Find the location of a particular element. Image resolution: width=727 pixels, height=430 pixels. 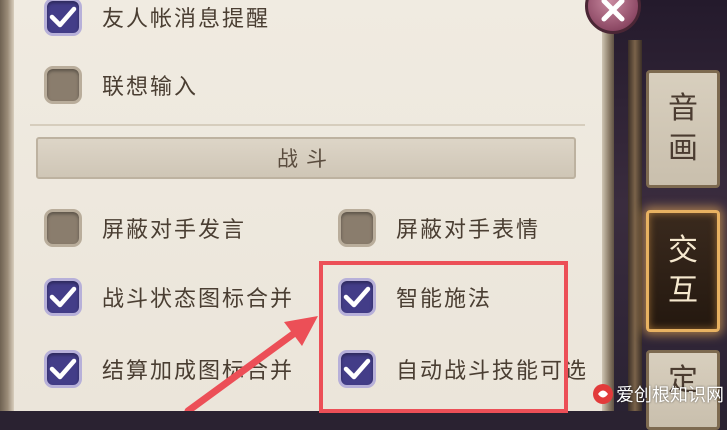

setting-associative-input: 联想输入 is located at coordinates (121, 85).